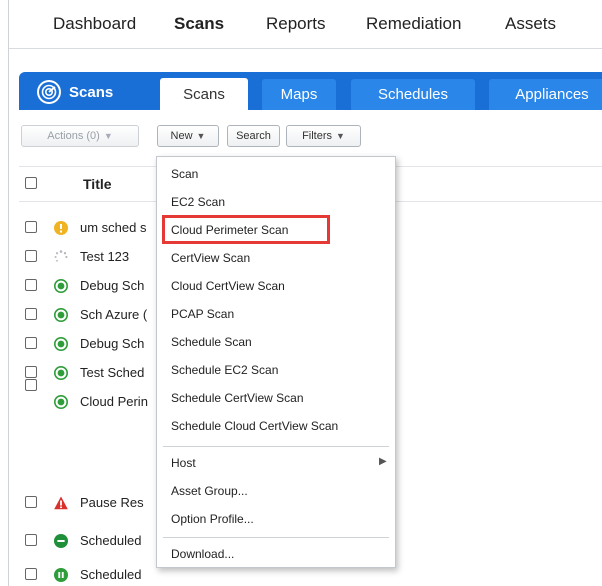 The width and height of the screenshot is (602, 586). Describe the element at coordinates (228, 286) in the screenshot. I see `menu-item-cloud-certview-scan: Cloud CertView Scan` at that location.